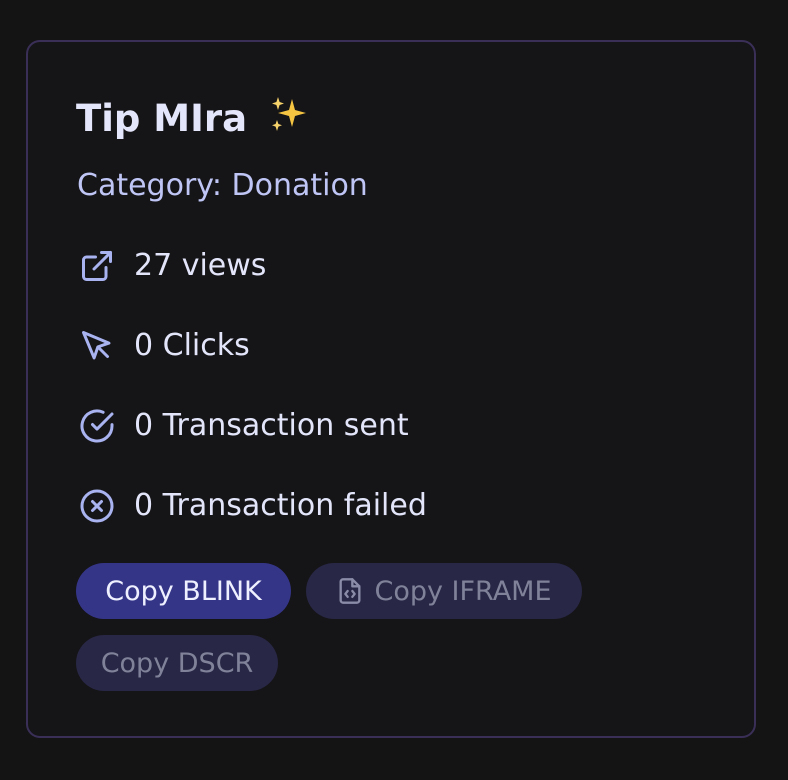 This screenshot has width=788, height=780. I want to click on stat-transactions-sent: 0 Transaction sent, so click(243, 426).